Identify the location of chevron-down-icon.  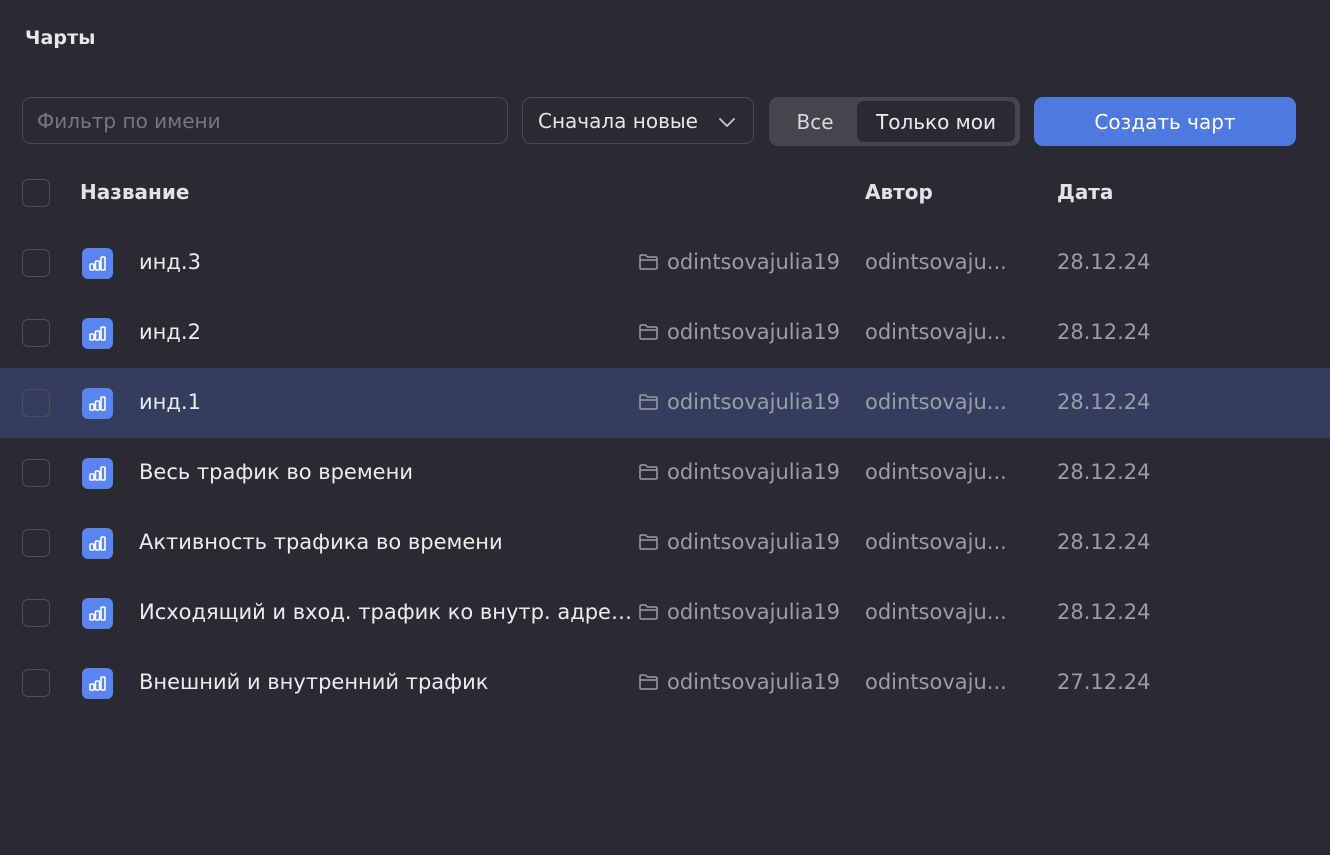
(727, 122).